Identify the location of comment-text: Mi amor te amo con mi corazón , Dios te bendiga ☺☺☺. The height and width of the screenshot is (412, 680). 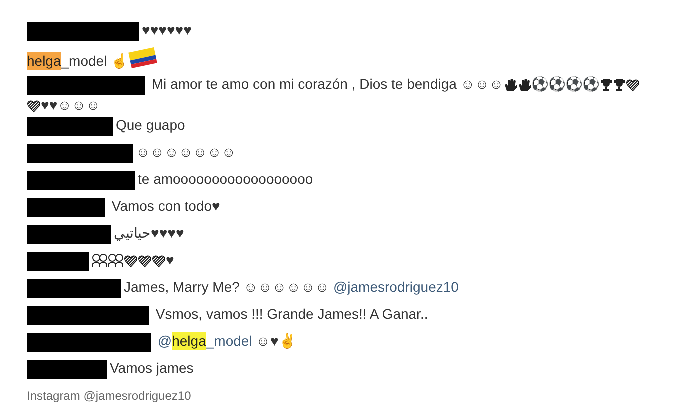
(327, 84).